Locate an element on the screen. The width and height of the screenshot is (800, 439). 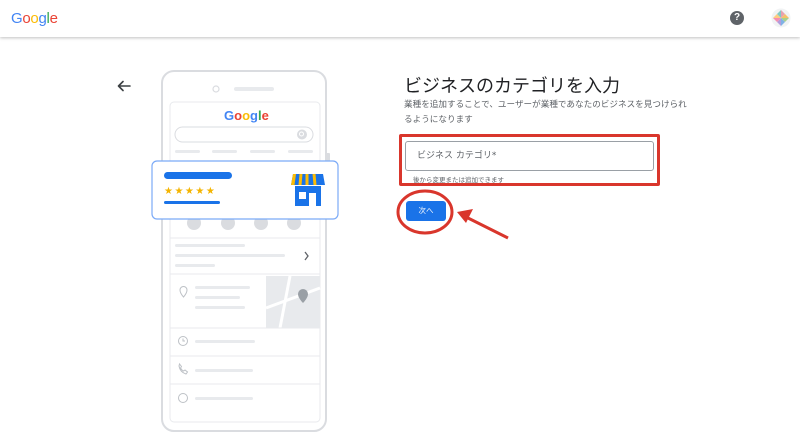
next-button: 次へ is located at coordinates (426, 211).